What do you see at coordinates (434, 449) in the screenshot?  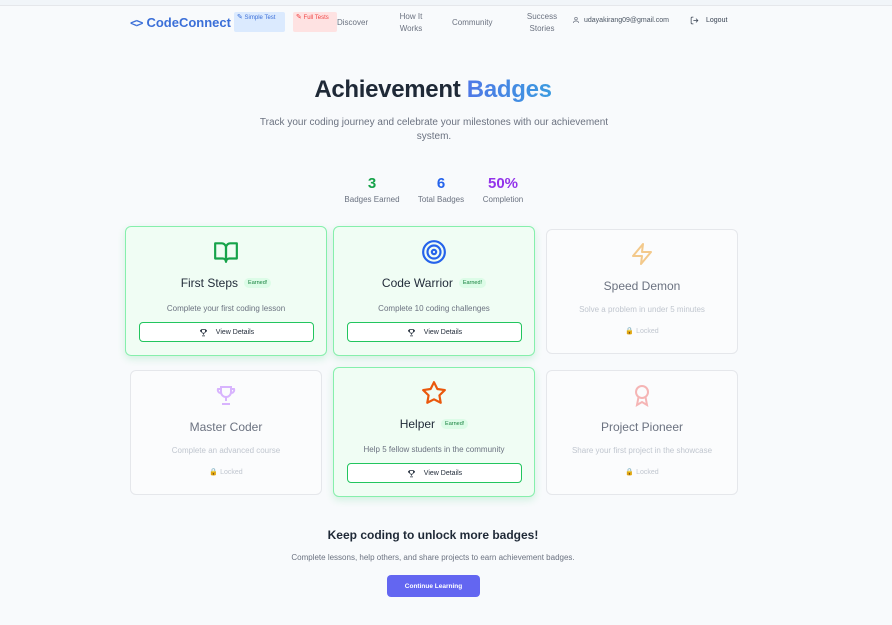 I see `badge-description: Help 5 fellow students in the community` at bounding box center [434, 449].